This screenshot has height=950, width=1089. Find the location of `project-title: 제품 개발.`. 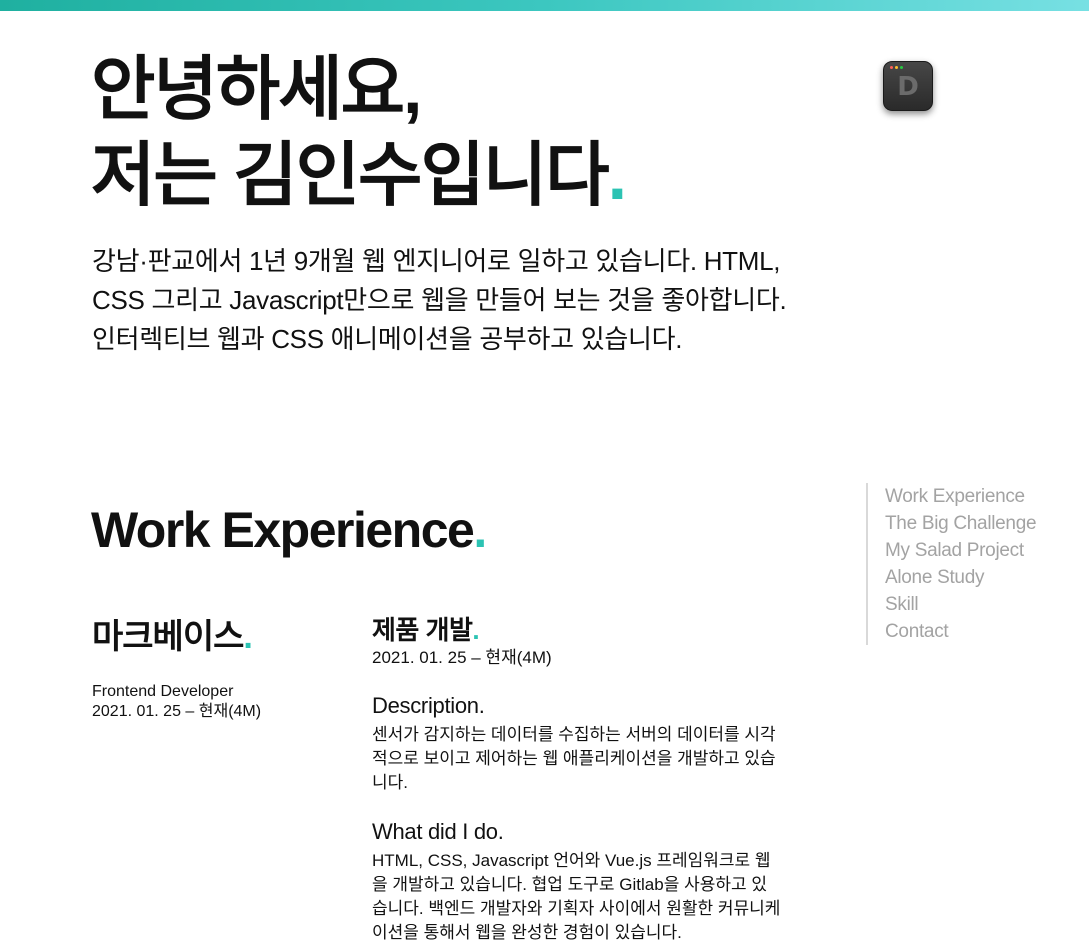

project-title: 제품 개발. is located at coordinates (582, 630).